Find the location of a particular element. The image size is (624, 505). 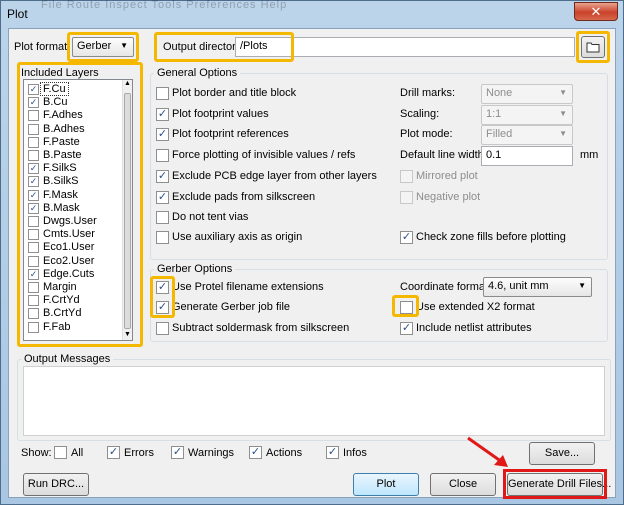

filter-label: Warnings is located at coordinates (211, 453).